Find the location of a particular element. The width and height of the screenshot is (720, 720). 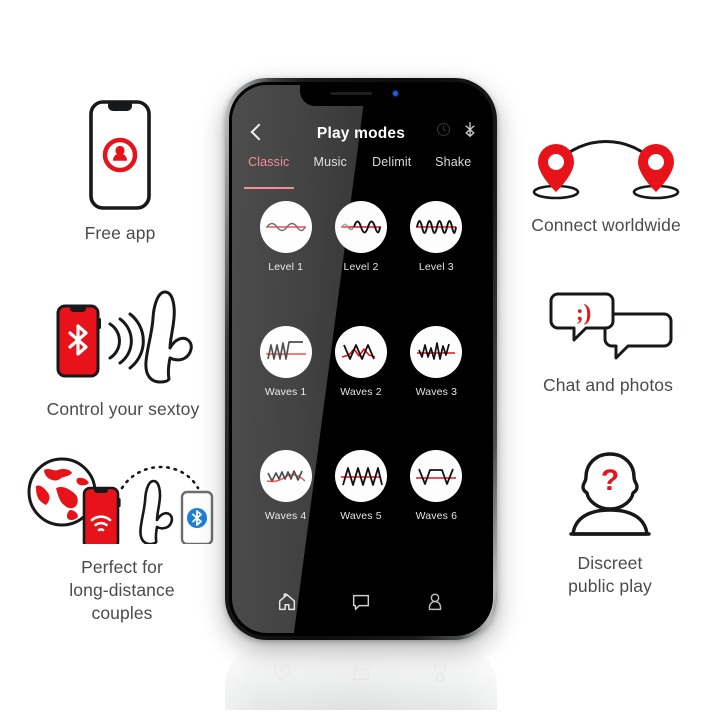

tab-label: Music is located at coordinates (330, 162).